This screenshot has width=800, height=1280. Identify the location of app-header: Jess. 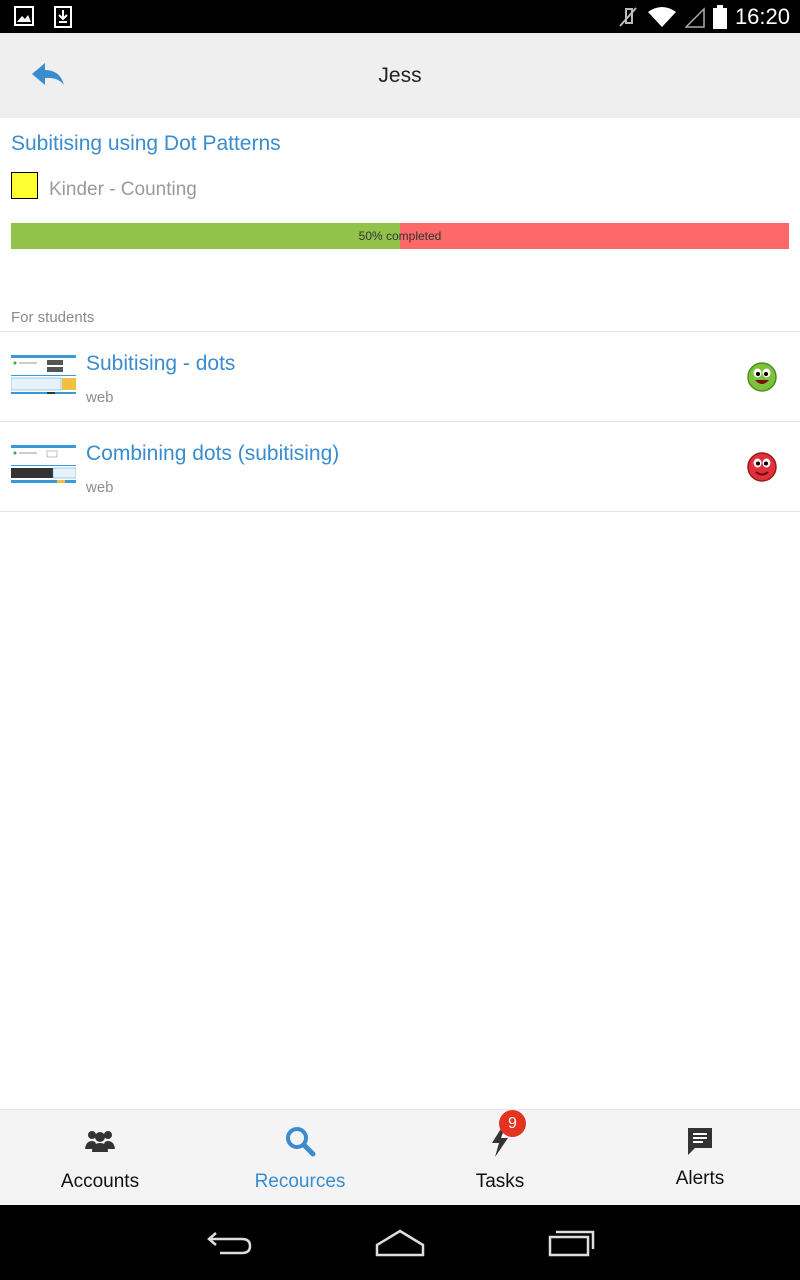
(400, 75).